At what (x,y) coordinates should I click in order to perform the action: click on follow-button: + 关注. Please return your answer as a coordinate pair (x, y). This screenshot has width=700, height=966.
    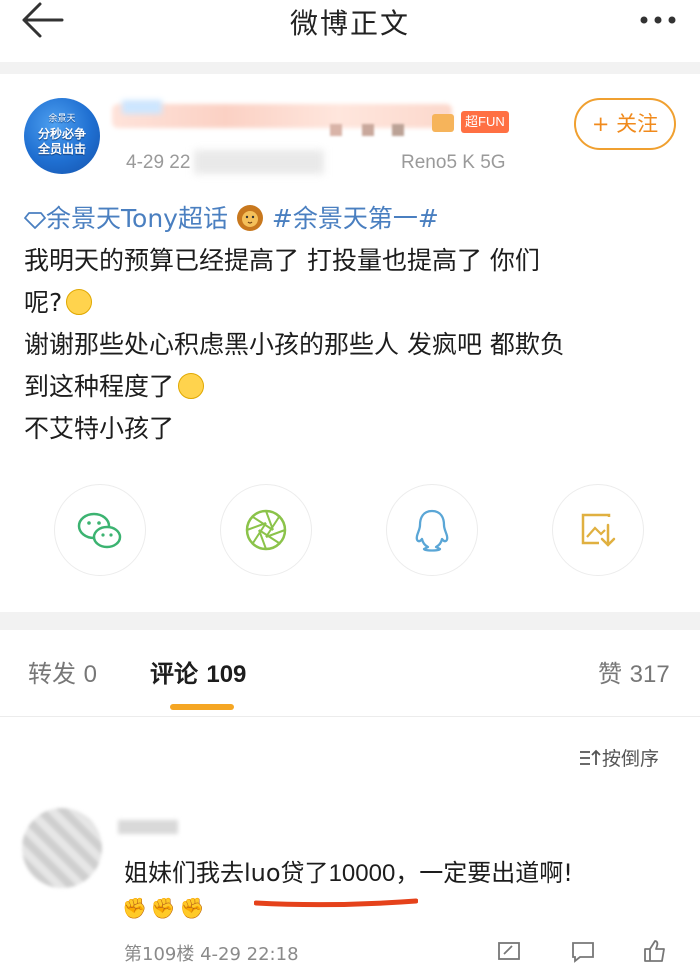
    Looking at the image, I should click on (625, 124).